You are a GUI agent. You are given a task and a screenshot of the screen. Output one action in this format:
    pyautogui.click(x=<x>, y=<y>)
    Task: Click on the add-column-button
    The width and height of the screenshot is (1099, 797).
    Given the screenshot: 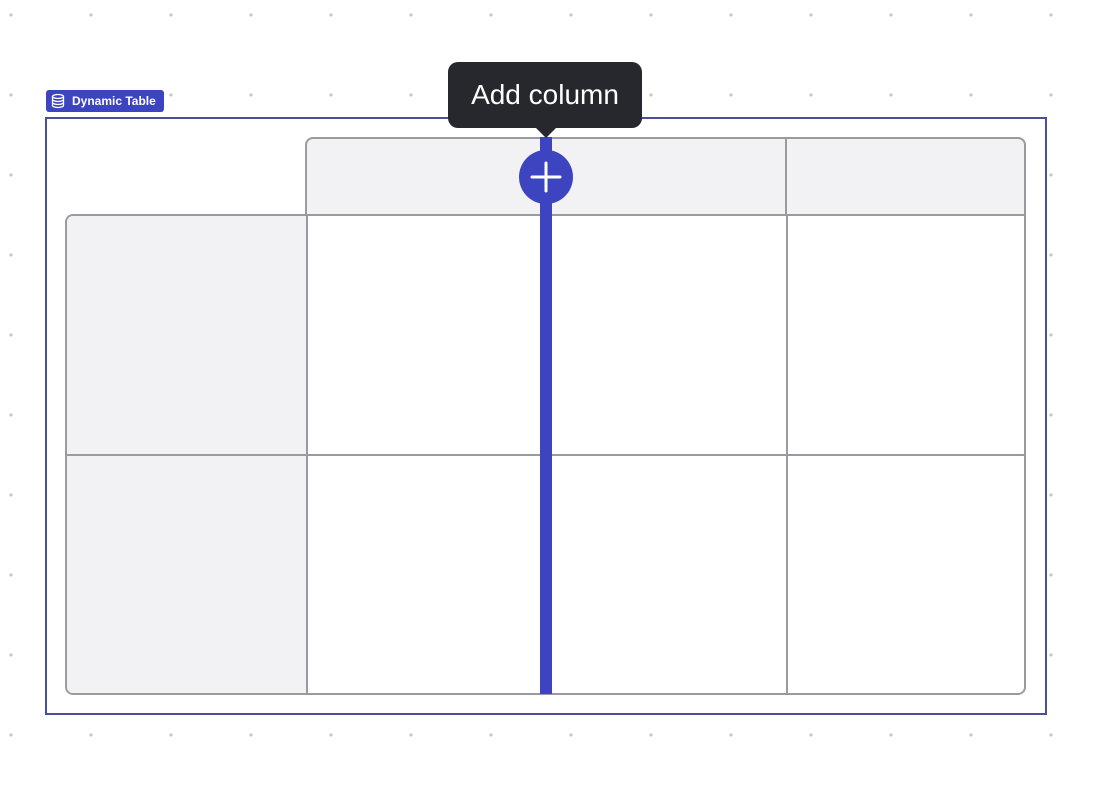 What is the action you would take?
    pyautogui.click(x=546, y=177)
    